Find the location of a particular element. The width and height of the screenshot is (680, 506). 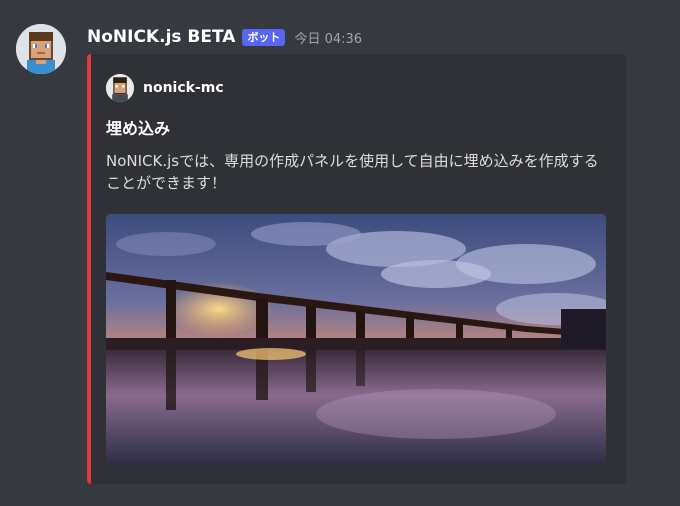

user-avatar is located at coordinates (41, 49).